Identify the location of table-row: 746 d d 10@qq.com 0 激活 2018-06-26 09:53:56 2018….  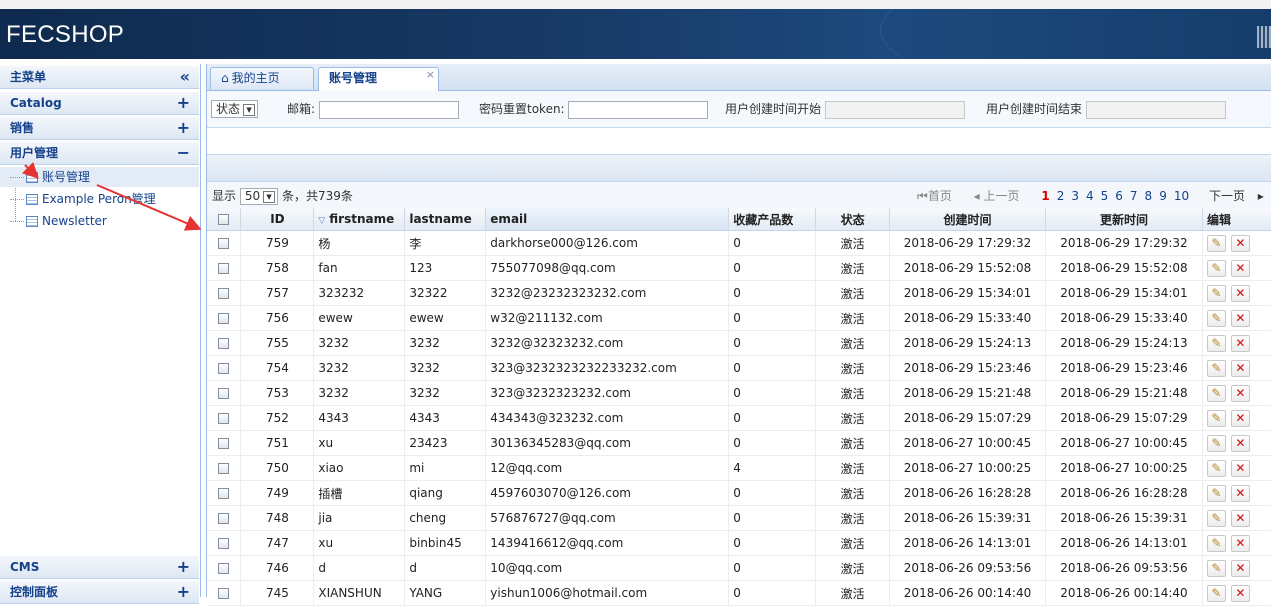
(739, 568).